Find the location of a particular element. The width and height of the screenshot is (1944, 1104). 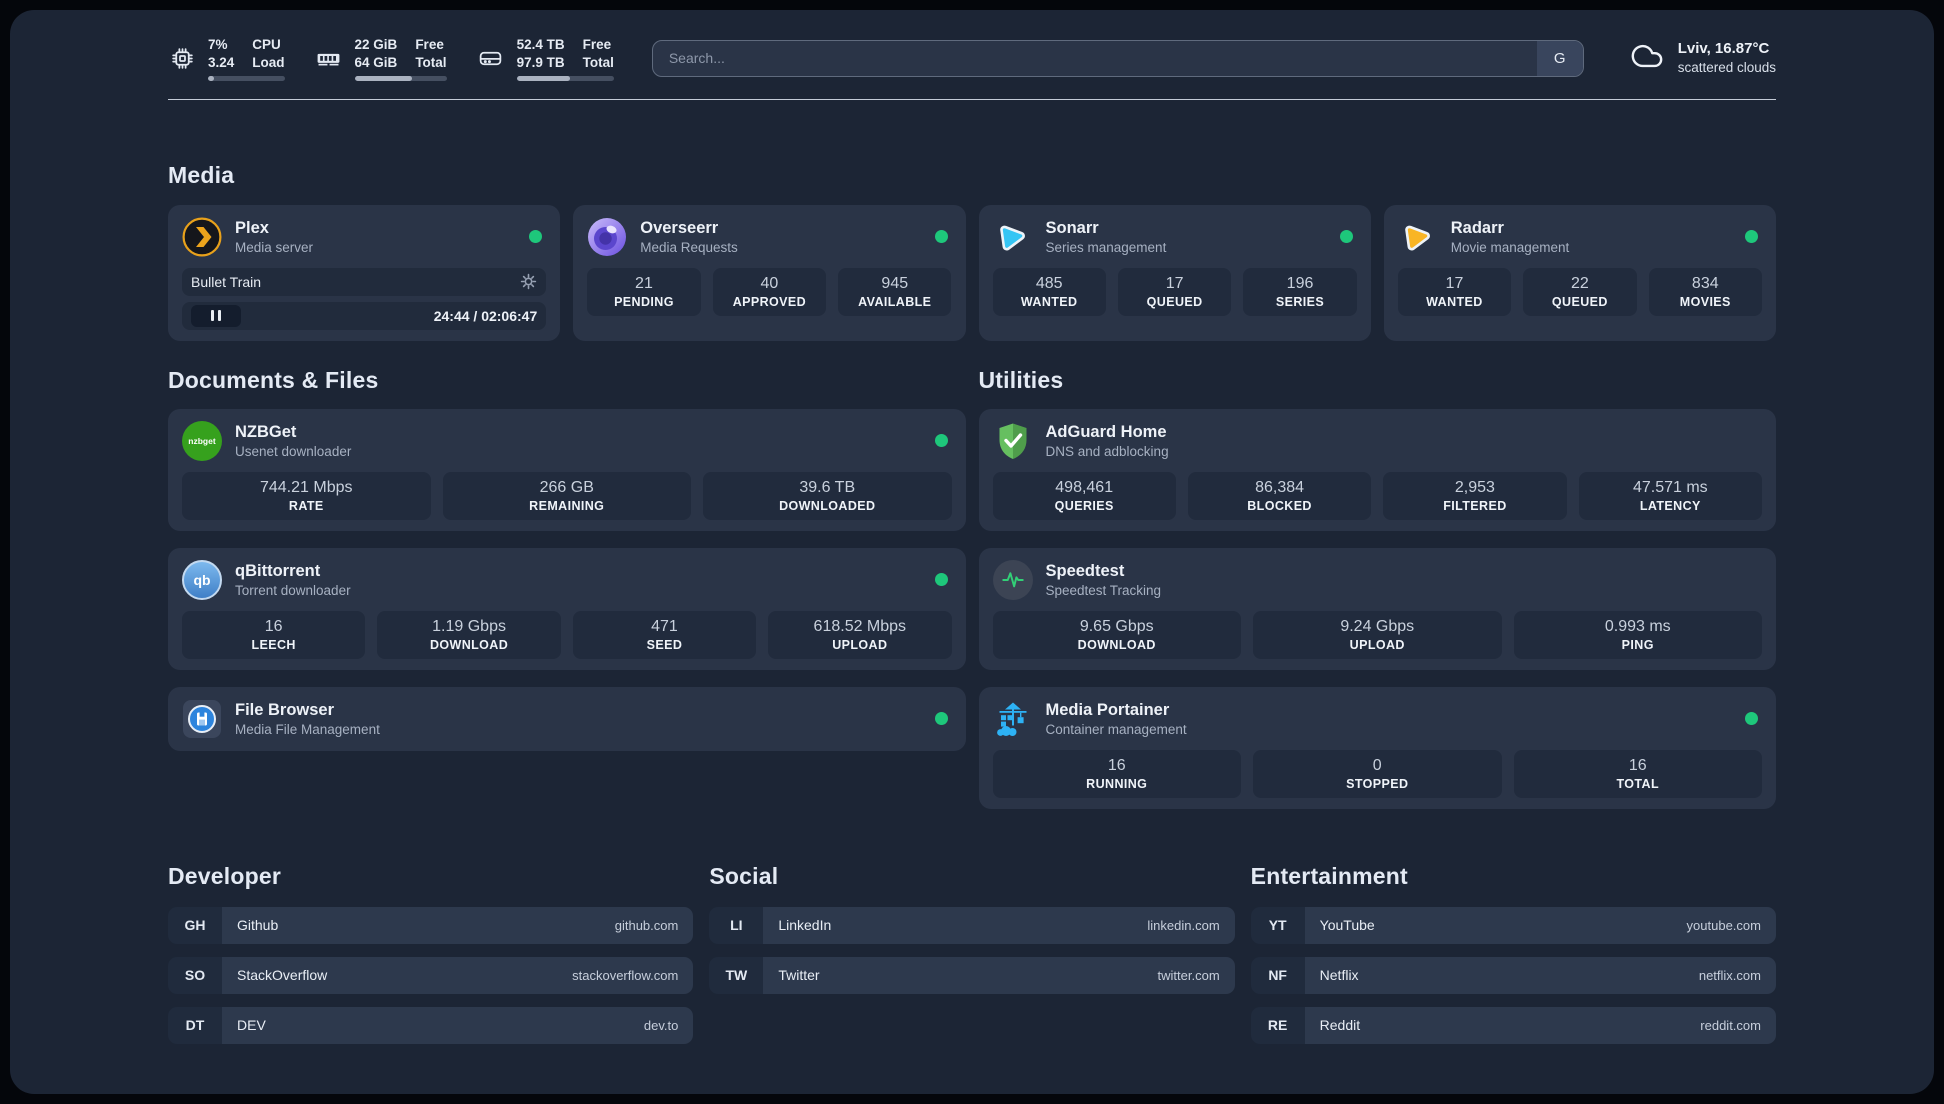

header-divider is located at coordinates (972, 99).